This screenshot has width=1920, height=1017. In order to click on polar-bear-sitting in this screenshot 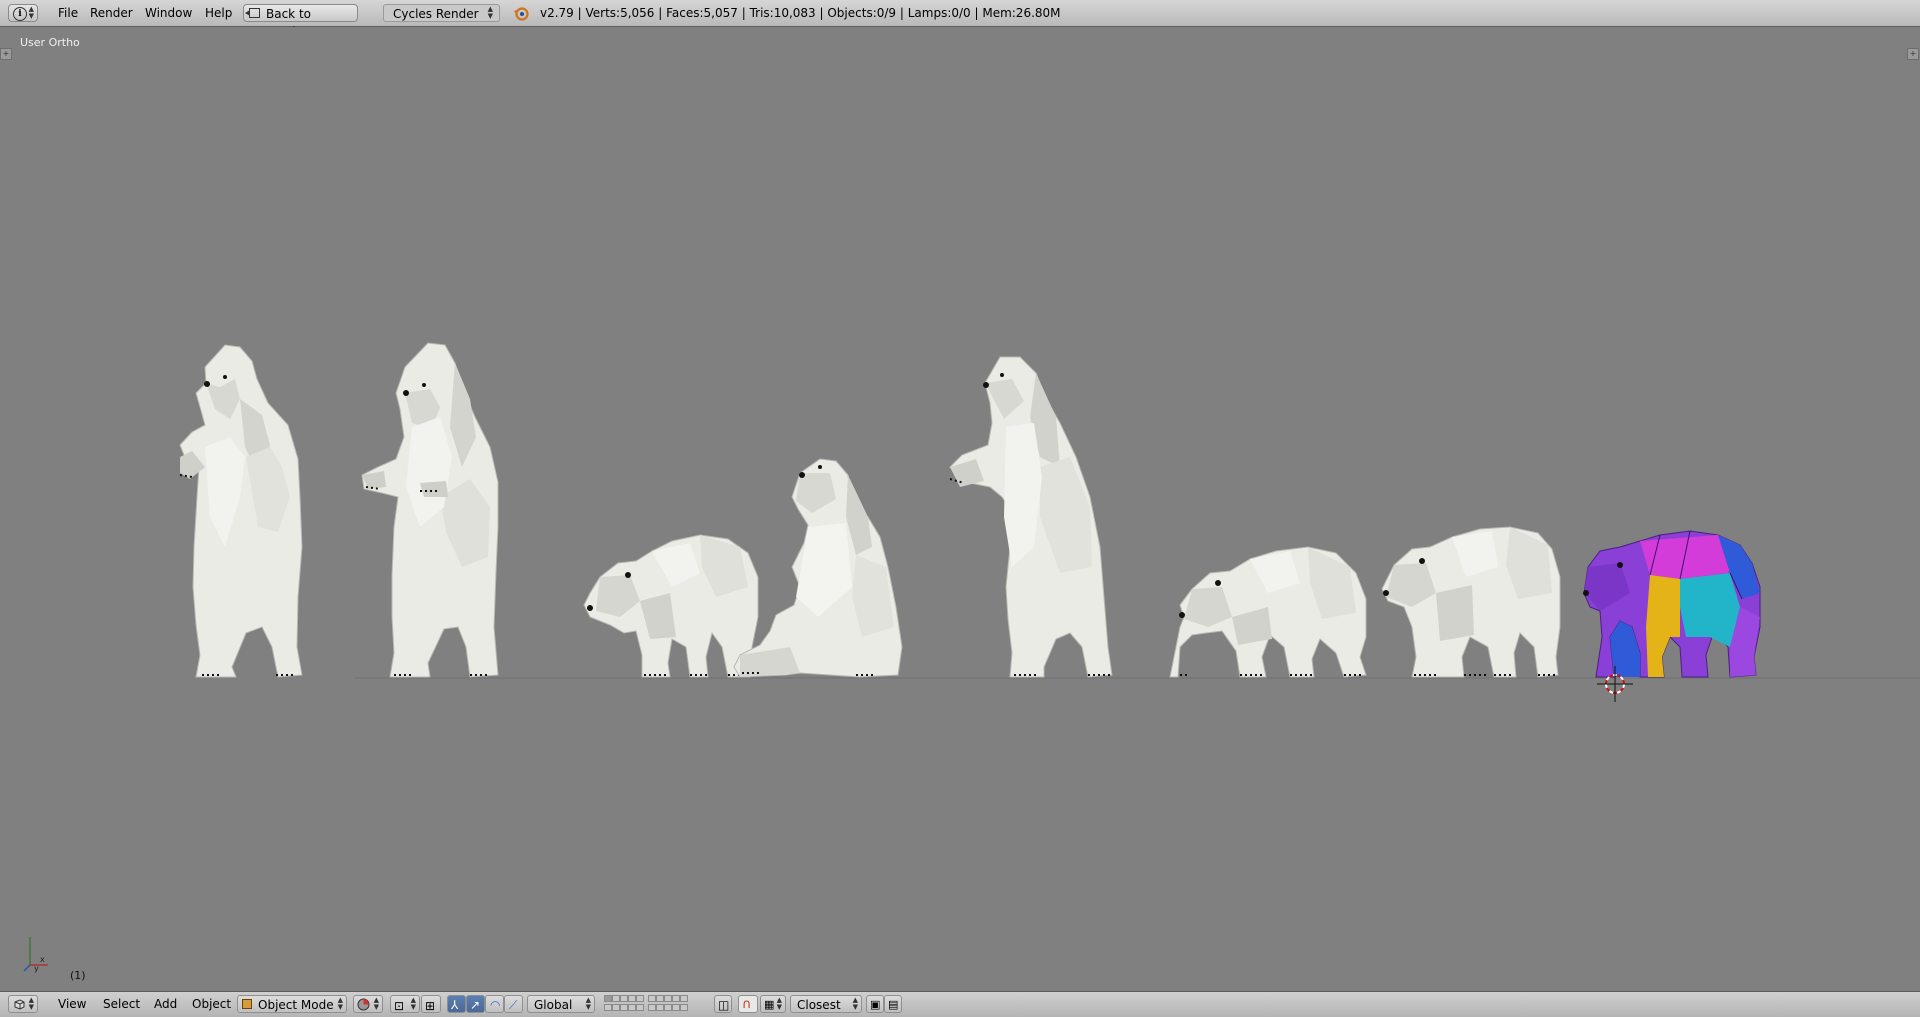, I will do `click(818, 568)`.